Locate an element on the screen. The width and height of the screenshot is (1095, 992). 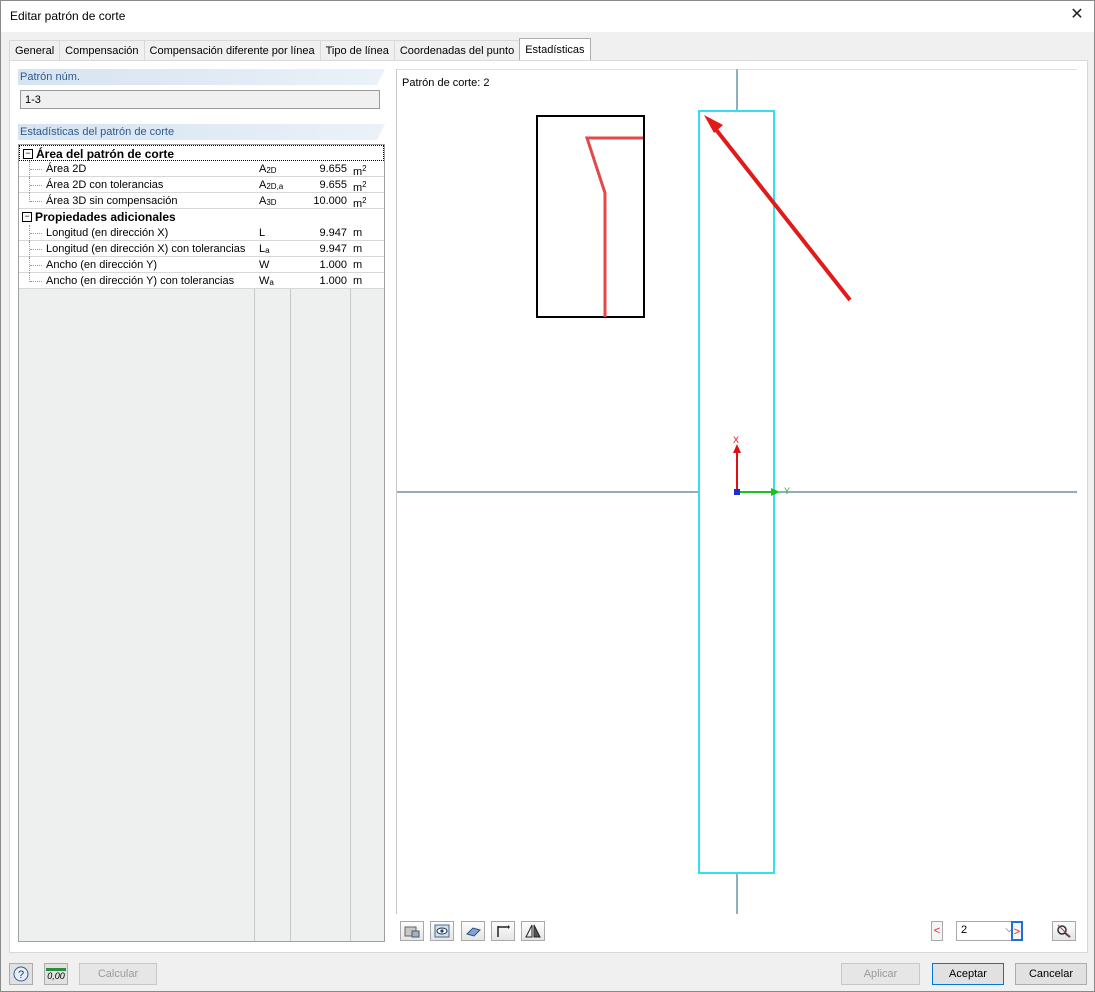
tab-coordenadas: Coordenadas del punto is located at coordinates (457, 50).